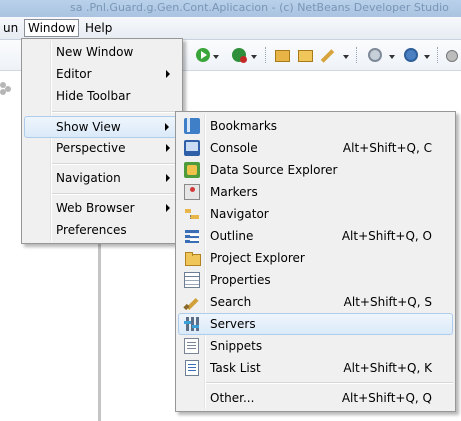 This screenshot has height=421, width=461. Describe the element at coordinates (99, 330) in the screenshot. I see `editor-divider` at that location.